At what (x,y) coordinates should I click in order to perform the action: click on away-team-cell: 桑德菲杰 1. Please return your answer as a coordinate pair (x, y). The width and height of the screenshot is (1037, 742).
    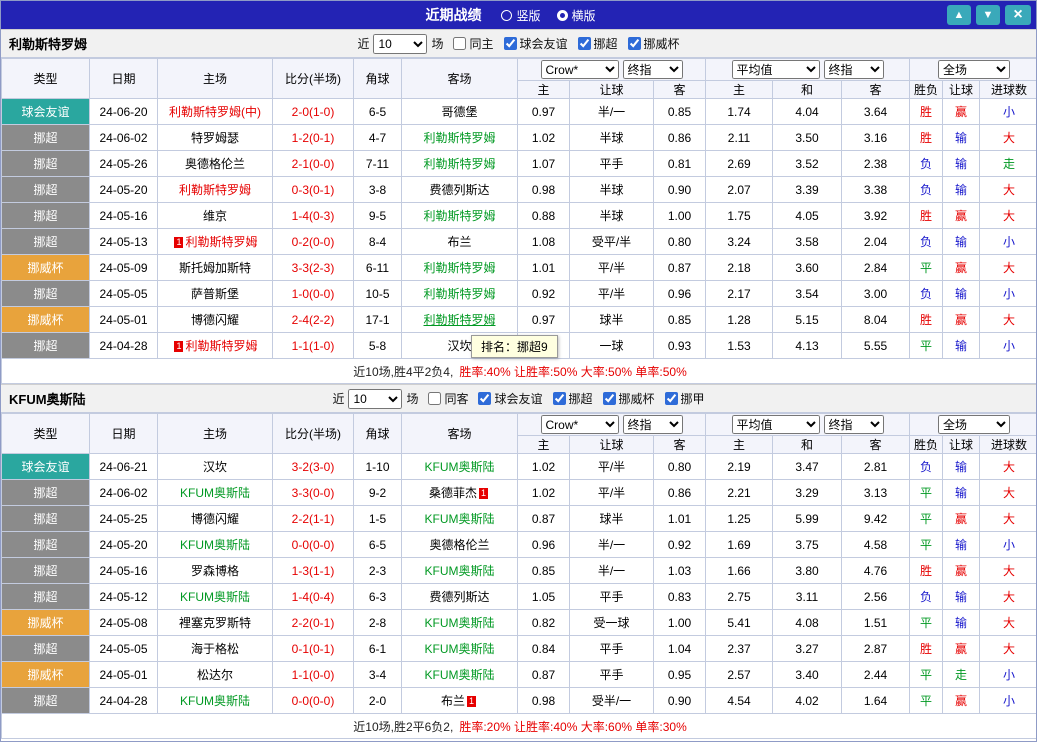
    Looking at the image, I should click on (459, 492).